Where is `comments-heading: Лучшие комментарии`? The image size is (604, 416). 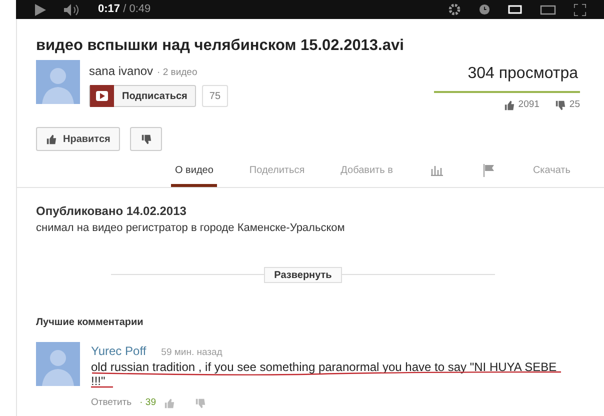 comments-heading: Лучшие комментарии is located at coordinates (90, 323).